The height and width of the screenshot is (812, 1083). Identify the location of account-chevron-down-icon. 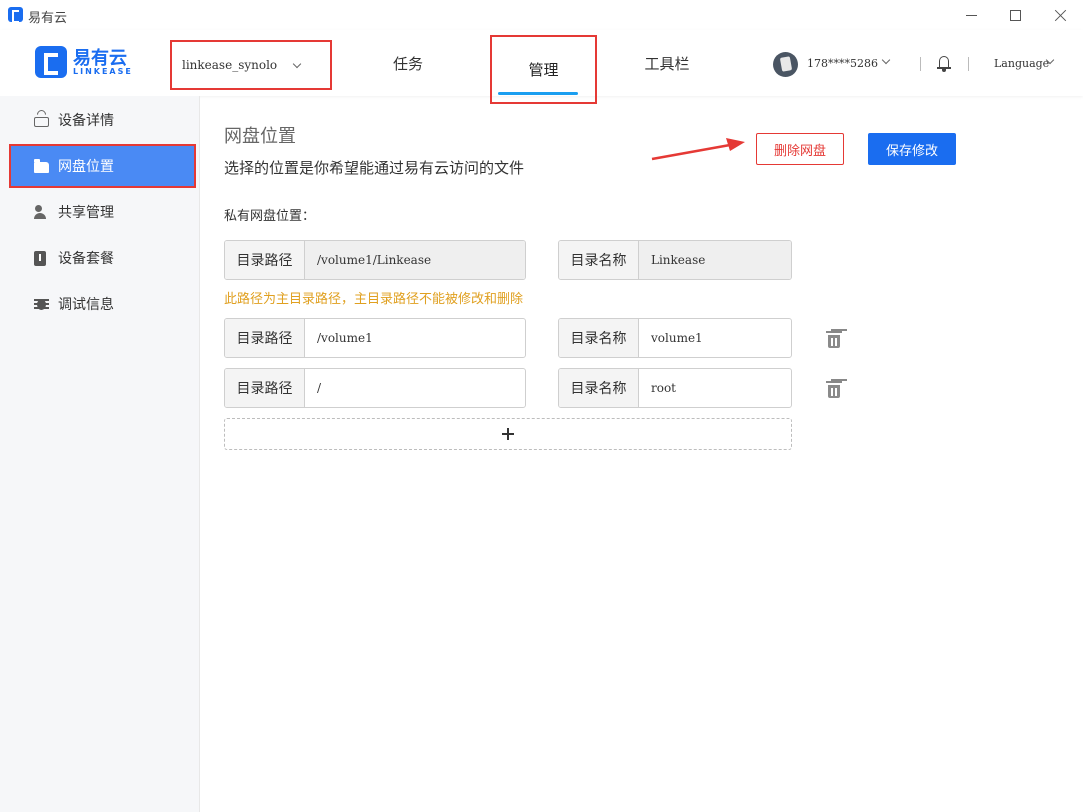
(886, 60).